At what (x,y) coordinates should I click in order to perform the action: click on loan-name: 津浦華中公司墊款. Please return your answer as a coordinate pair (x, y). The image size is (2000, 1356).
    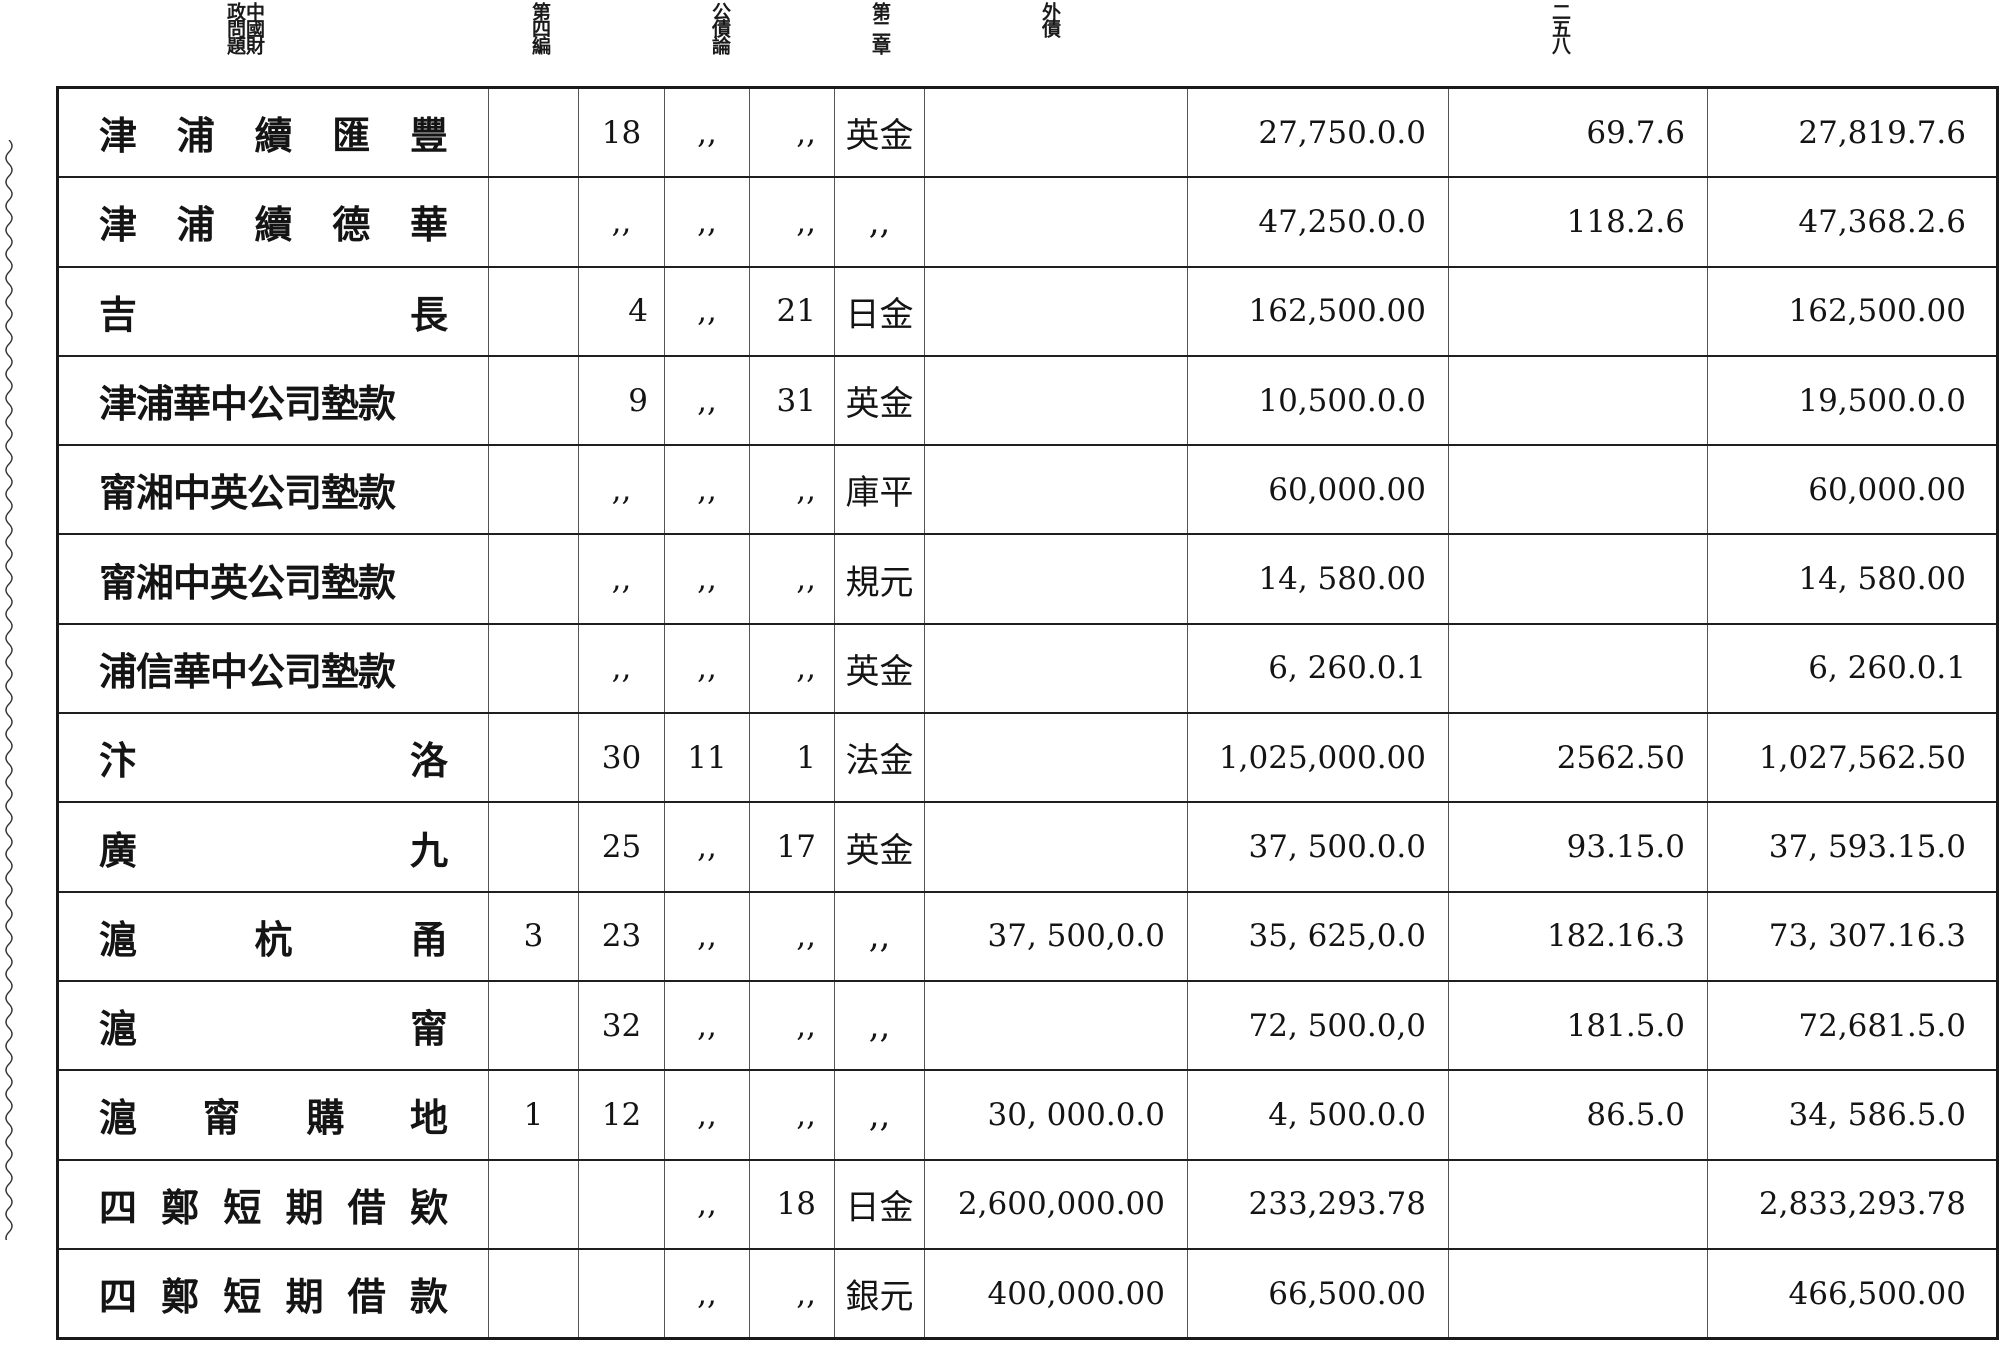
    Looking at the image, I should click on (273, 400).